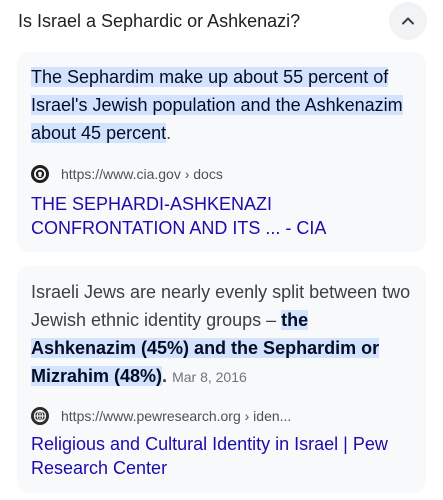 This screenshot has width=443, height=500. Describe the element at coordinates (142, 174) in the screenshot. I see `result-url: https://www.cia.gov › docs` at that location.